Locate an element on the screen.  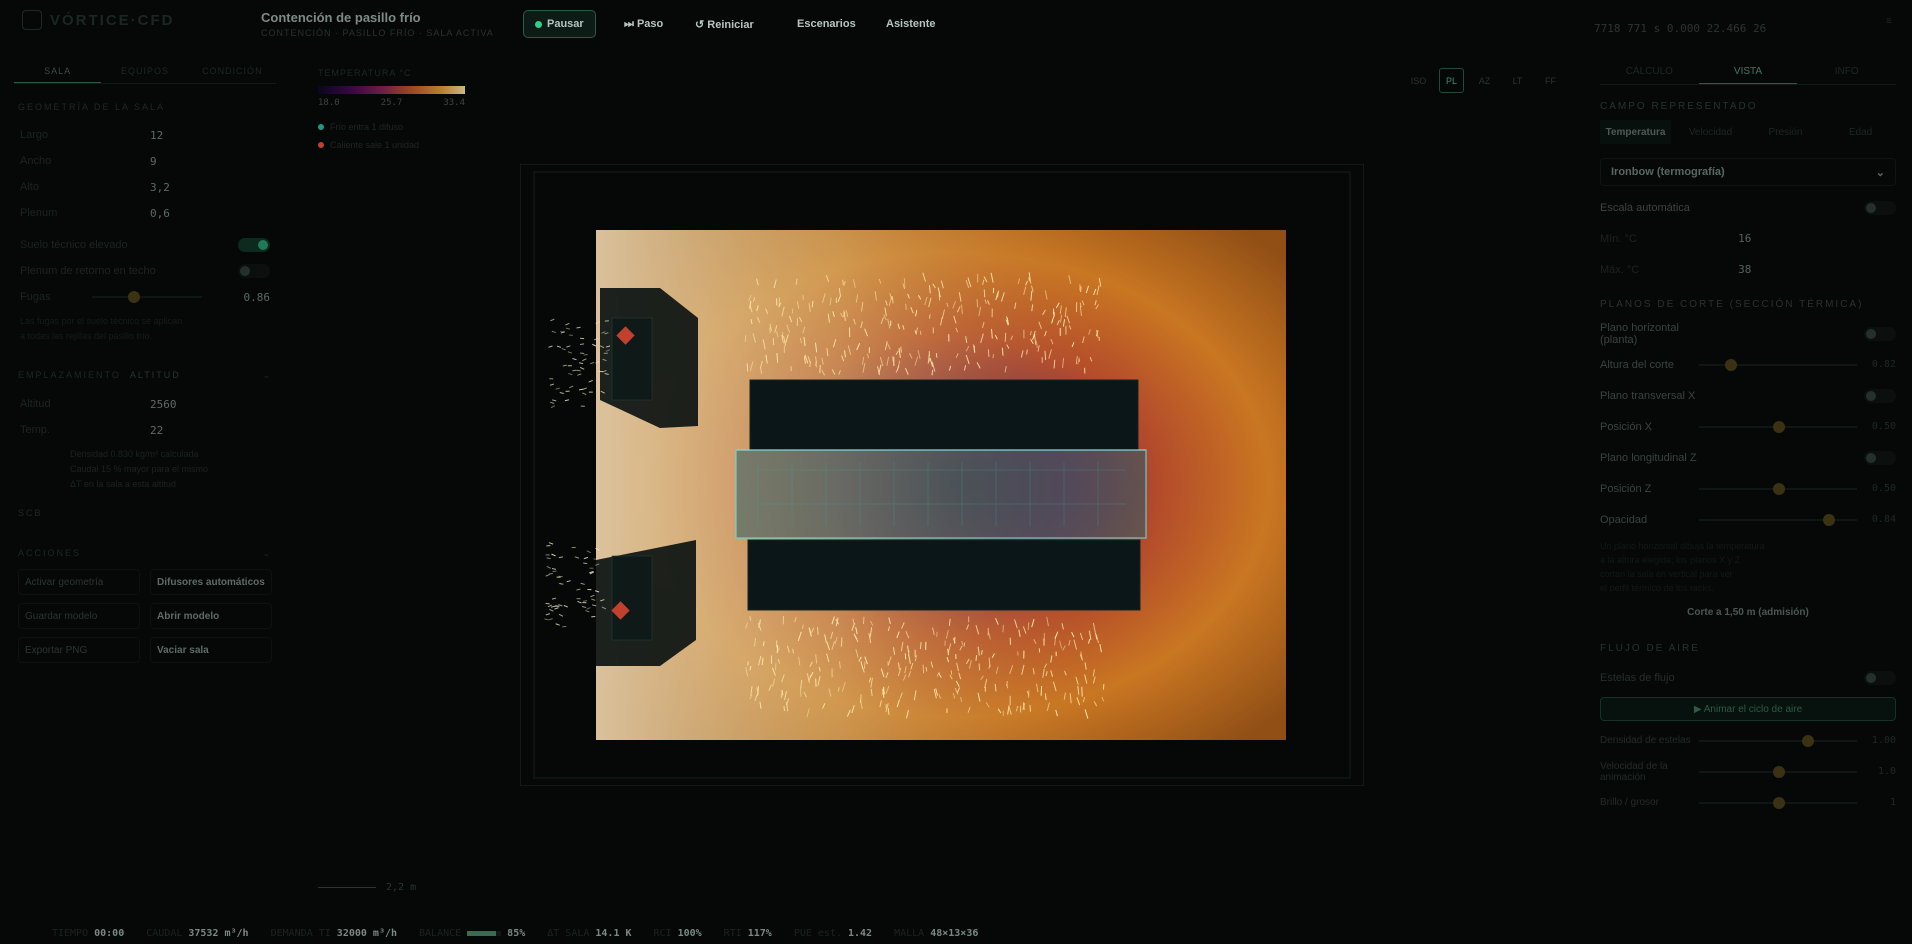
raised-floor-toggle is located at coordinates (254, 245).